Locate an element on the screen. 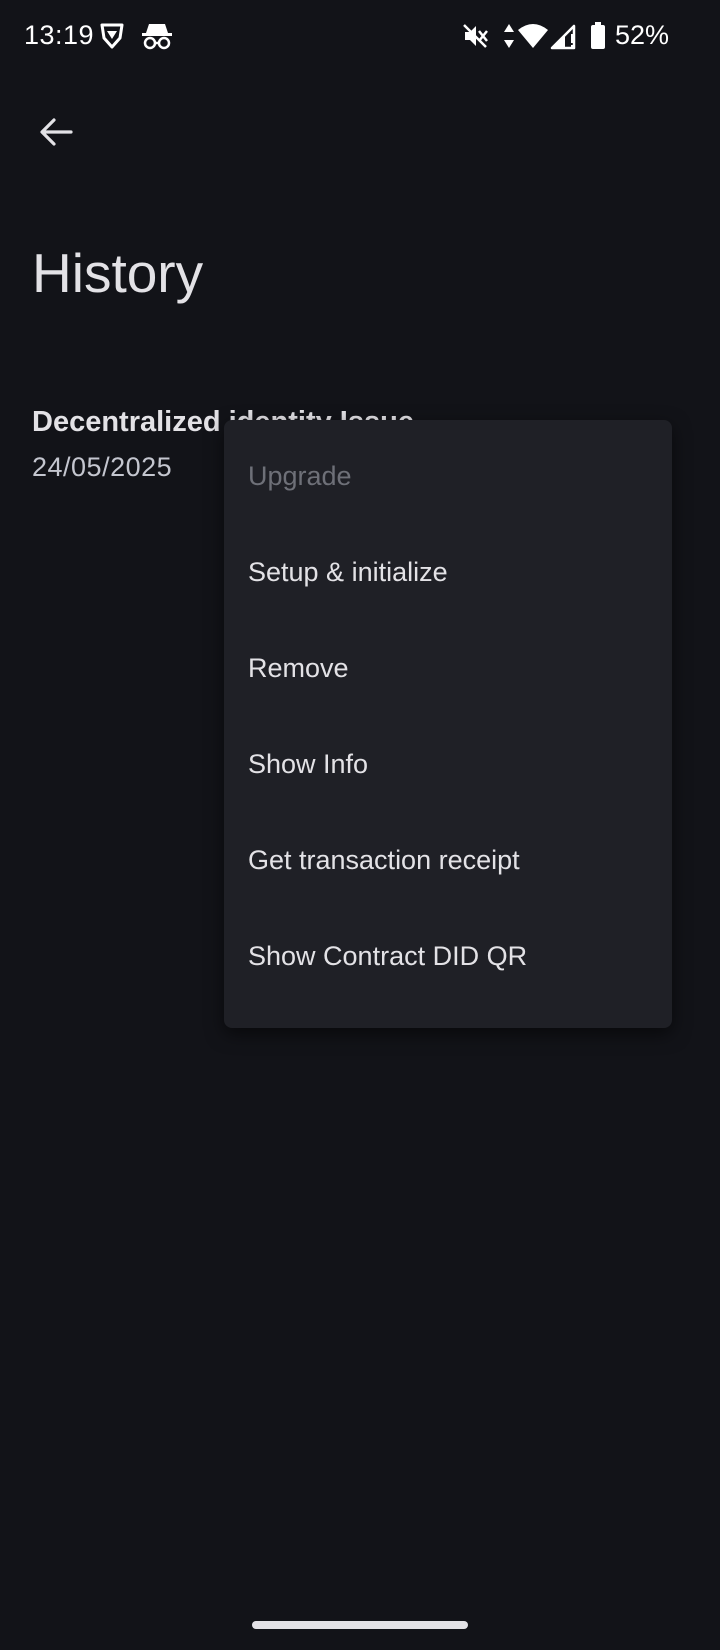 This screenshot has width=720, height=1650. menu-item-remove: Remove is located at coordinates (448, 668).